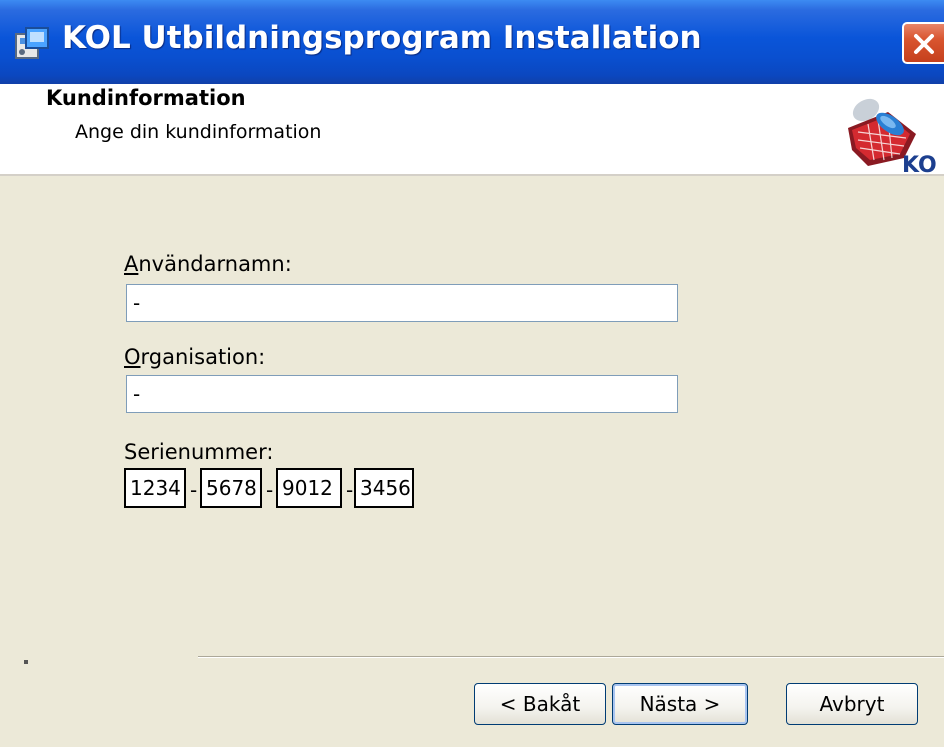 This screenshot has width=944, height=747. I want to click on kol-logo-text: KOL, so click(920, 165).